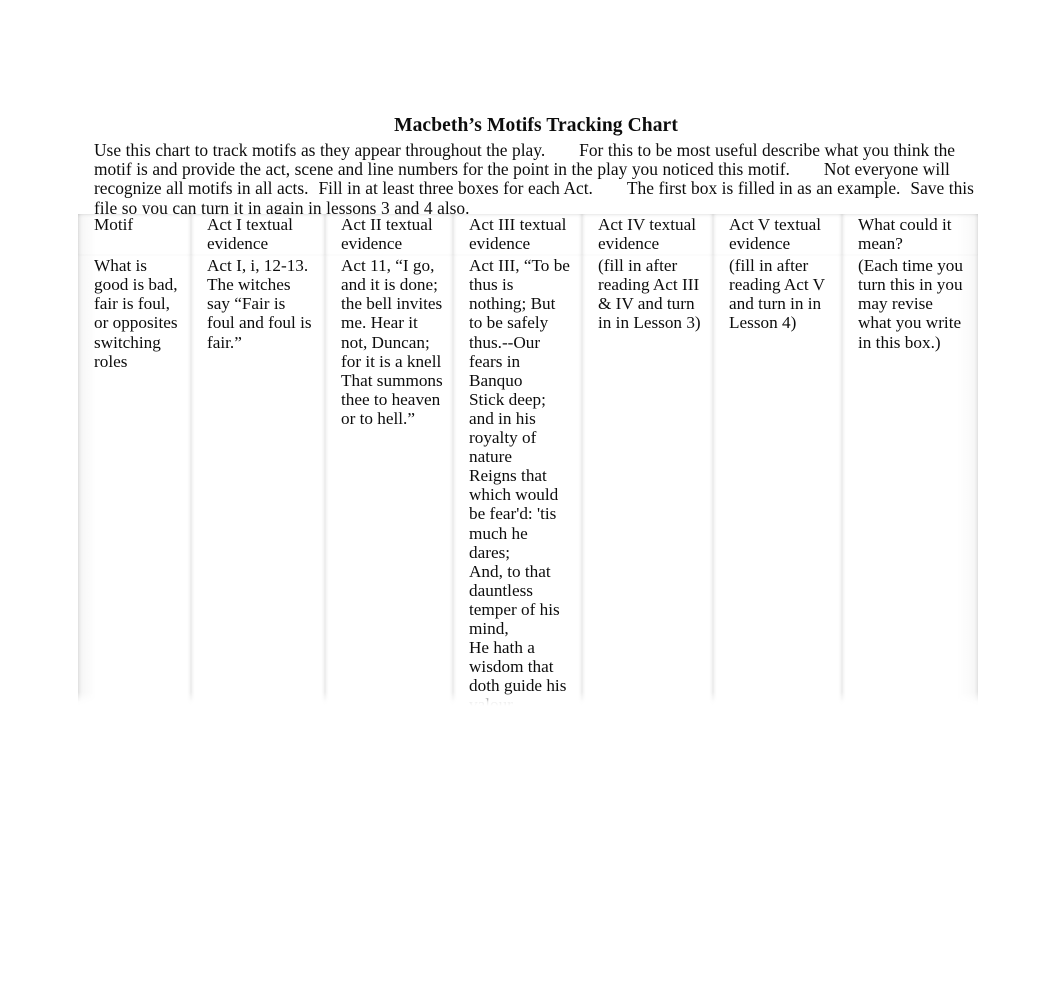 The width and height of the screenshot is (1062, 1006). Describe the element at coordinates (507, 428) in the screenshot. I see `quote-line: Stick deep; and in his royalty of nature` at that location.